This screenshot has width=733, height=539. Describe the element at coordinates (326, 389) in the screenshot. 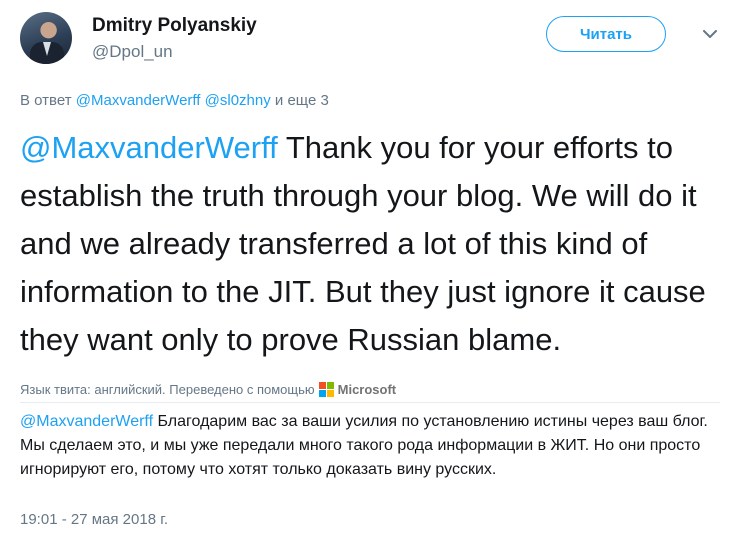

I see `microsoft-grid-icon` at that location.